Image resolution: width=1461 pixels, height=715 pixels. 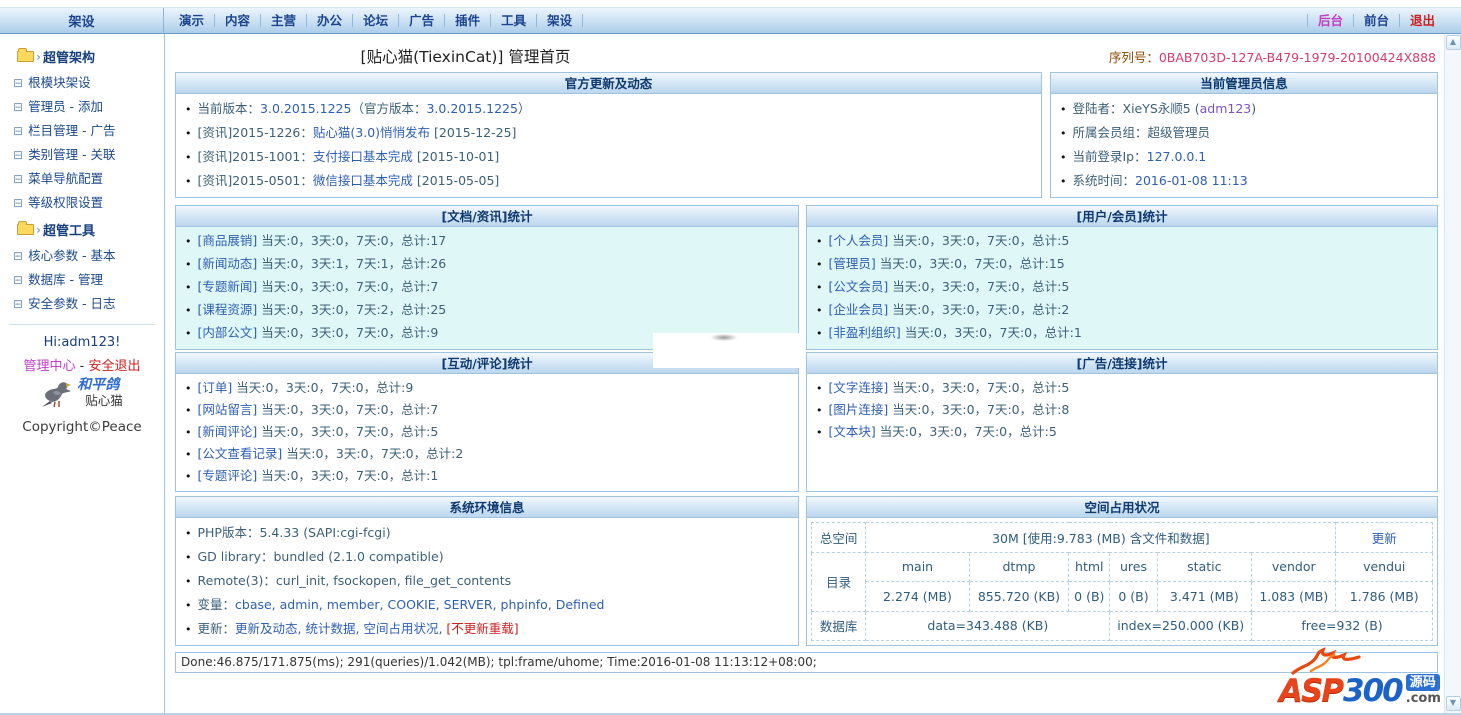 I want to click on sidebar-item: ⊟ 数据库 - 管理, so click(x=82, y=280).